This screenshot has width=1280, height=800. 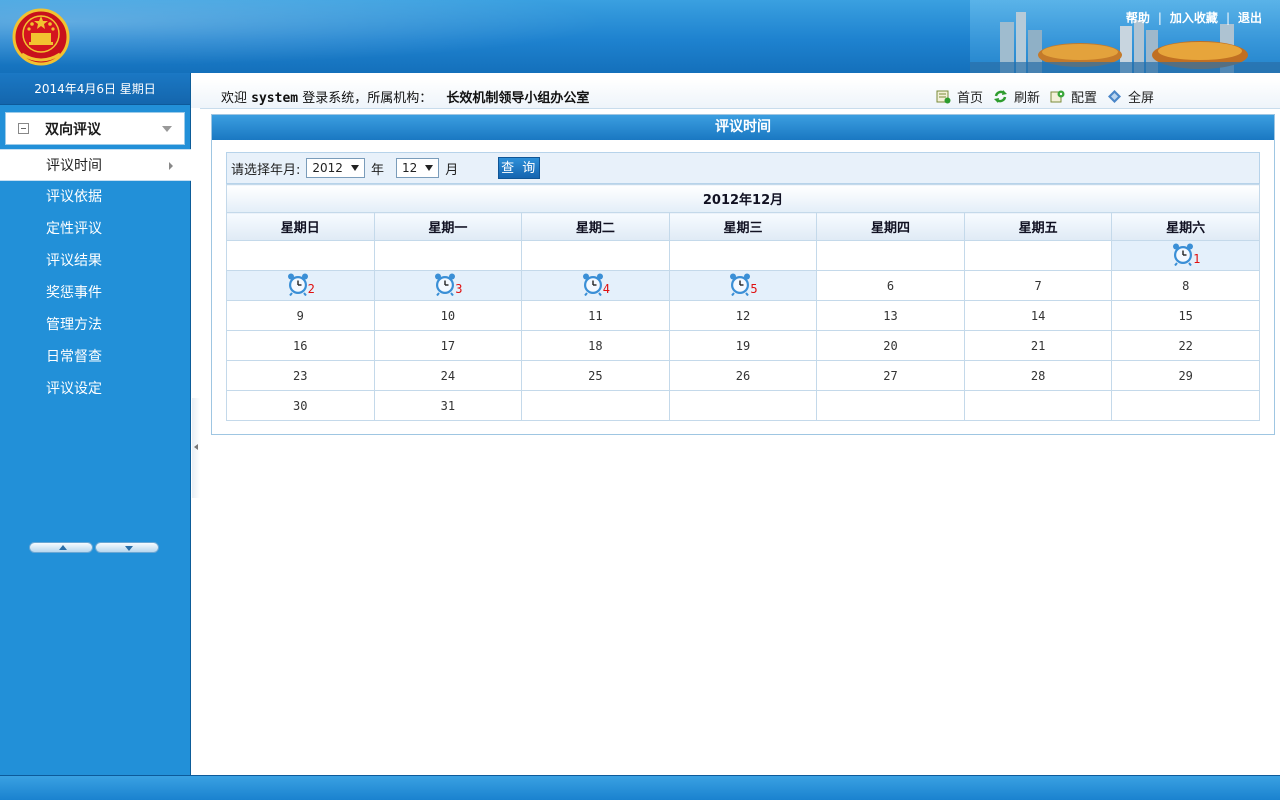 I want to click on config-link: 配置, so click(x=1073, y=96).